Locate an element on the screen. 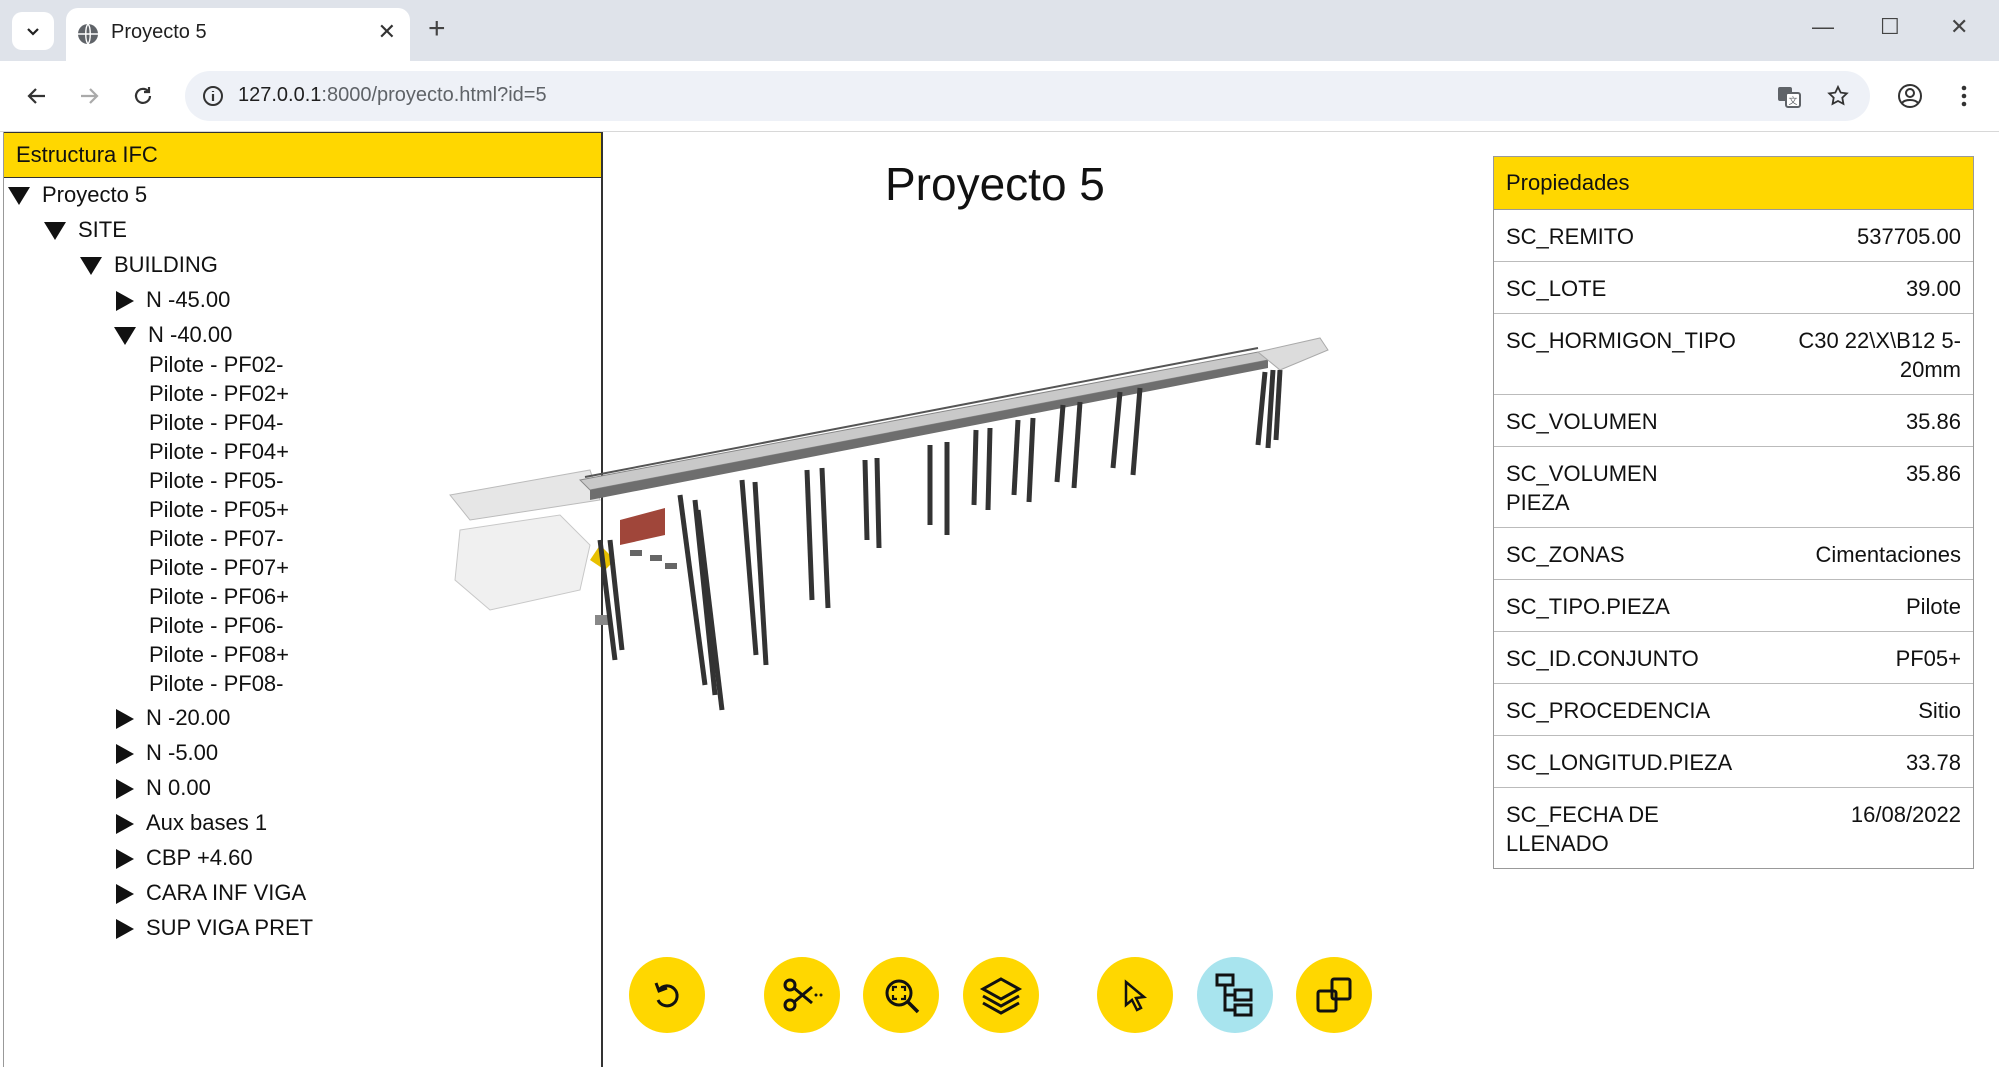 The height and width of the screenshot is (1069, 1999). tree-node-level: CARA INF VIGA is located at coordinates (211, 893).